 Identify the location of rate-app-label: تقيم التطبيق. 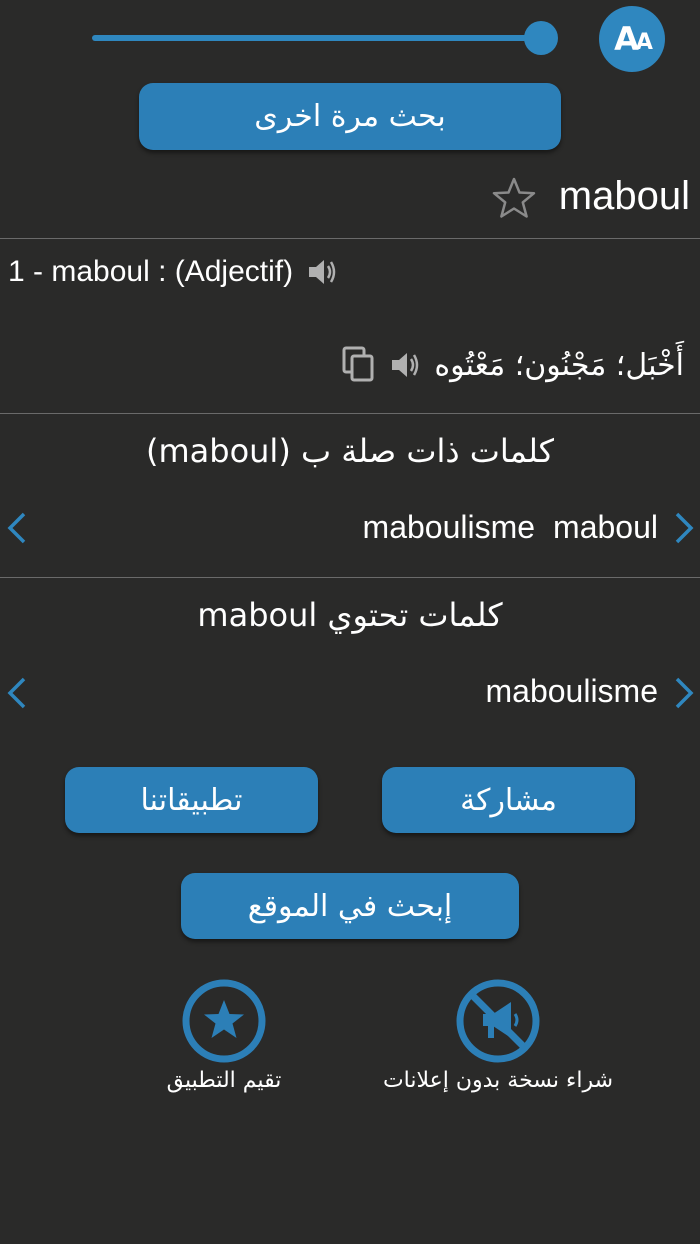
(224, 1080).